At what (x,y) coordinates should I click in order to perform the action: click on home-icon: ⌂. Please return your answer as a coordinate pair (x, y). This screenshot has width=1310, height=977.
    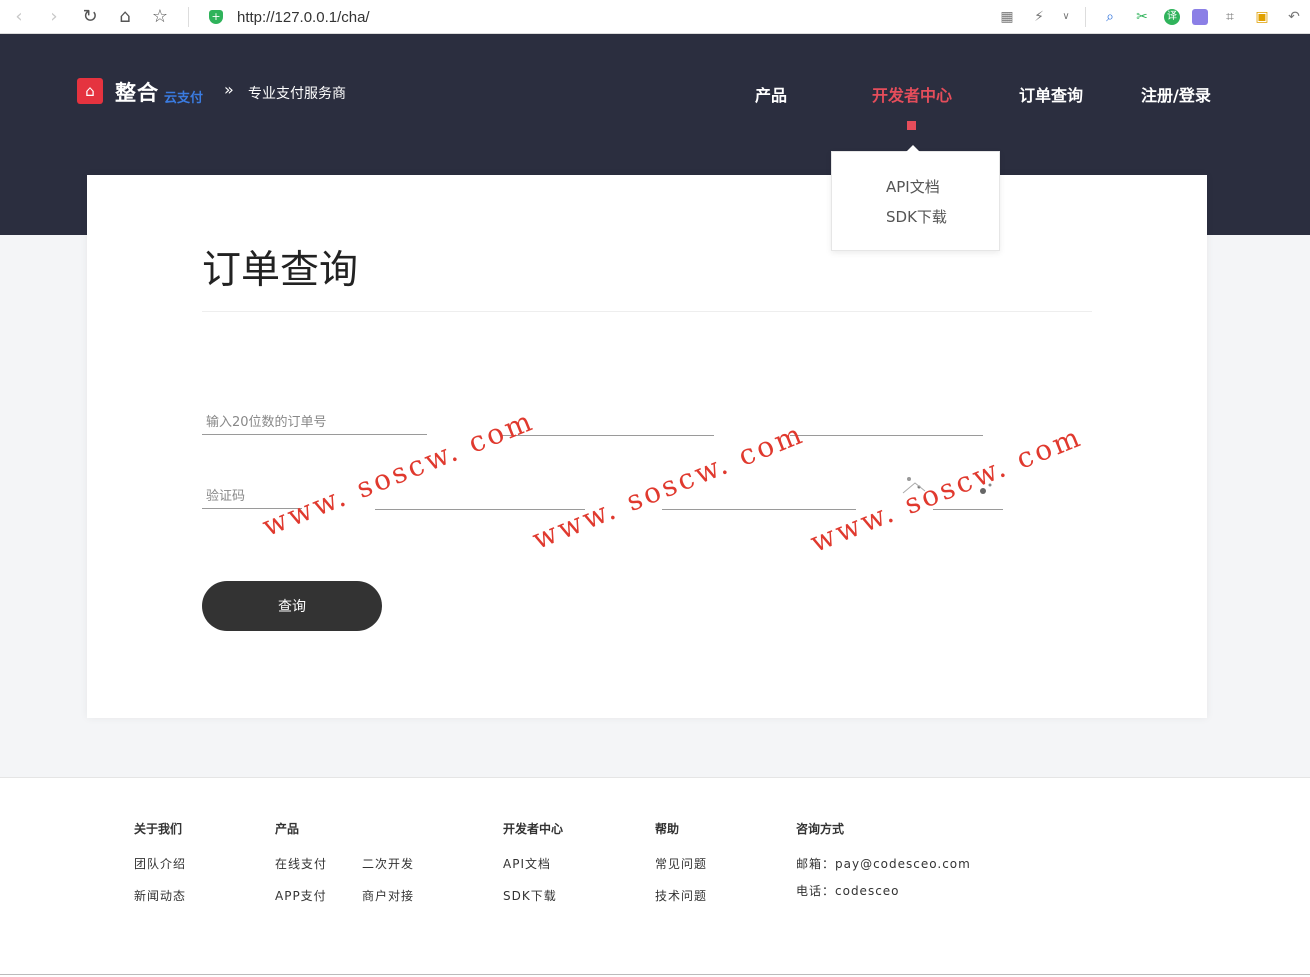
    Looking at the image, I should click on (125, 17).